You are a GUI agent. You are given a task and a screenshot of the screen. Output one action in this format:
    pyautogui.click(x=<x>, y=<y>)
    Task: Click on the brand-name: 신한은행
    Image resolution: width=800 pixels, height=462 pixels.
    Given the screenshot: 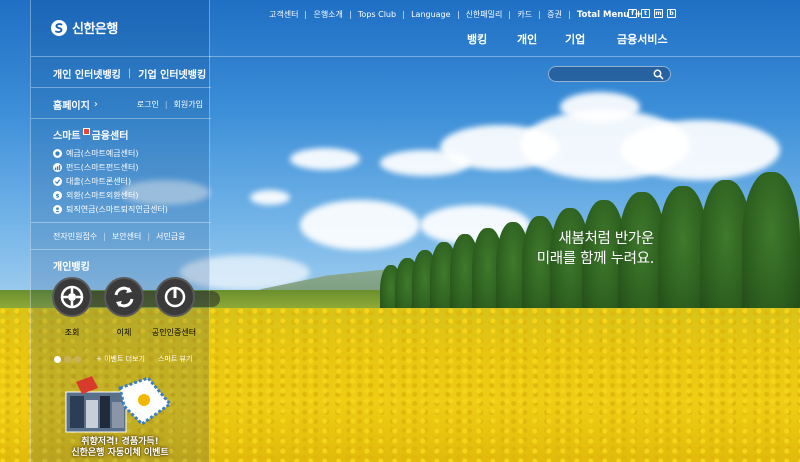 What is the action you would take?
    pyautogui.click(x=95, y=29)
    